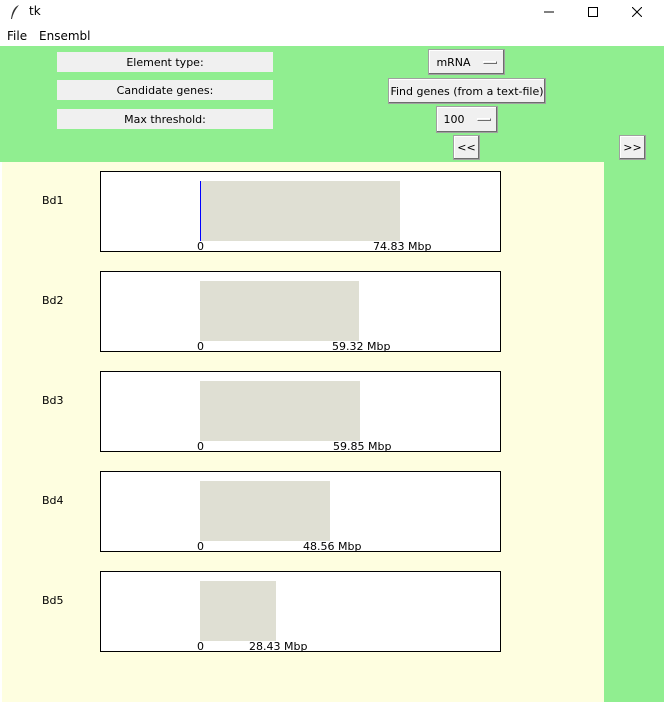 The height and width of the screenshot is (702, 664). I want to click on menu-bar: File Ensembl, so click(332, 36).